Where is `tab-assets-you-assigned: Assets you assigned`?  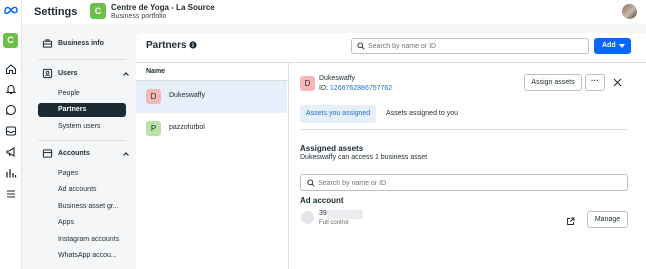 tab-assets-you-assigned: Assets you assigned is located at coordinates (338, 114).